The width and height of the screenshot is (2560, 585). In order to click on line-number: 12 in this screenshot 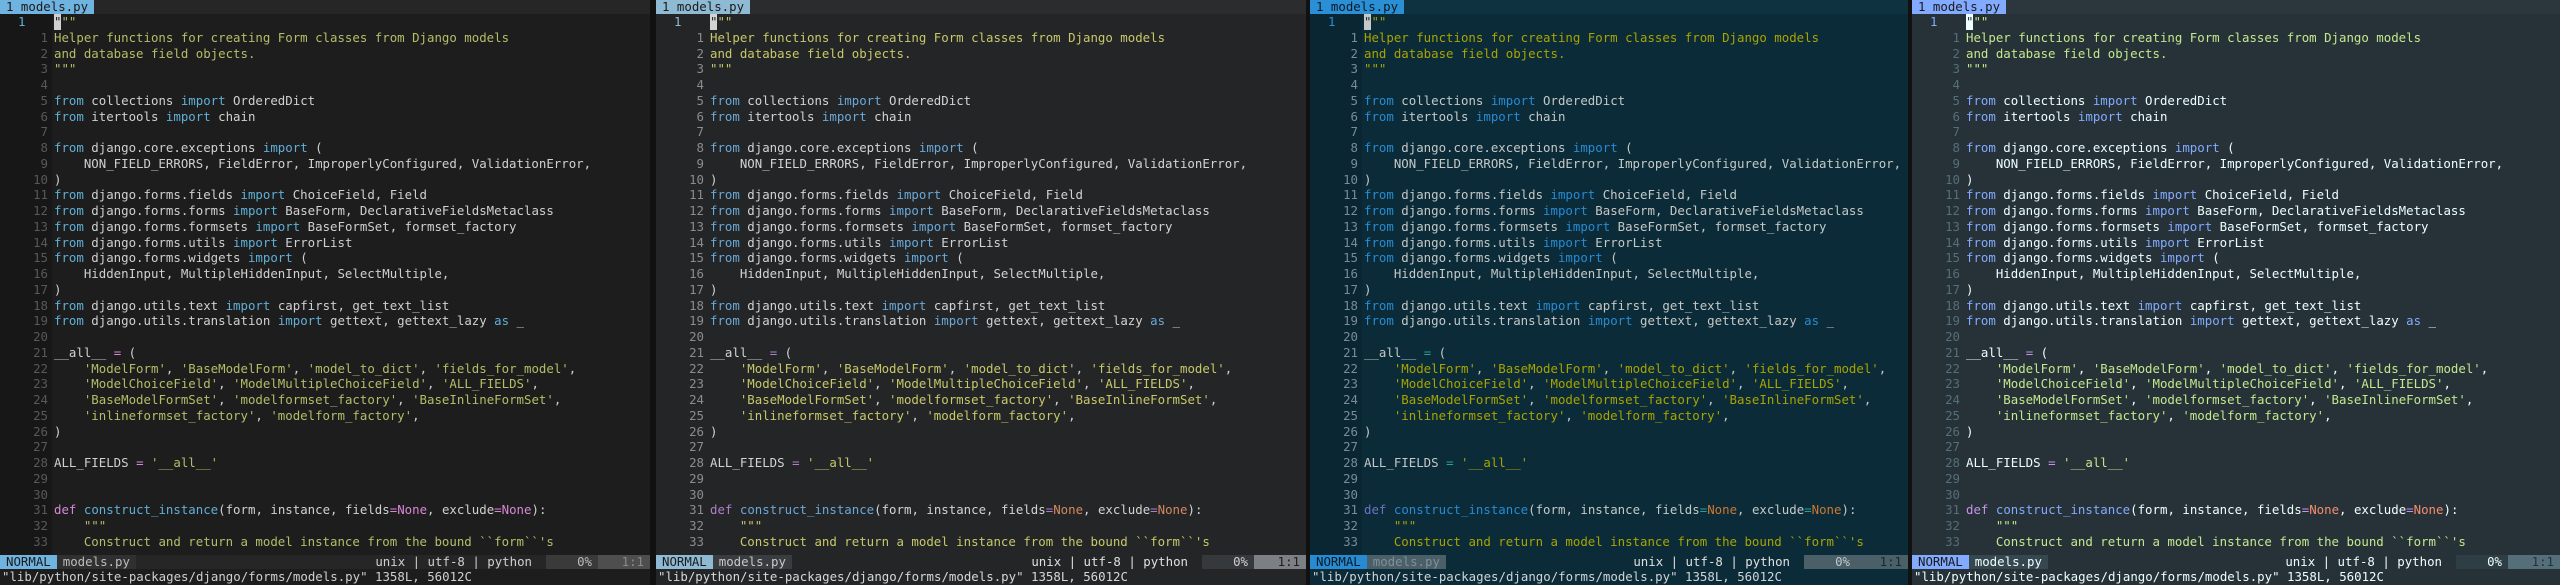, I will do `click(40, 210)`.